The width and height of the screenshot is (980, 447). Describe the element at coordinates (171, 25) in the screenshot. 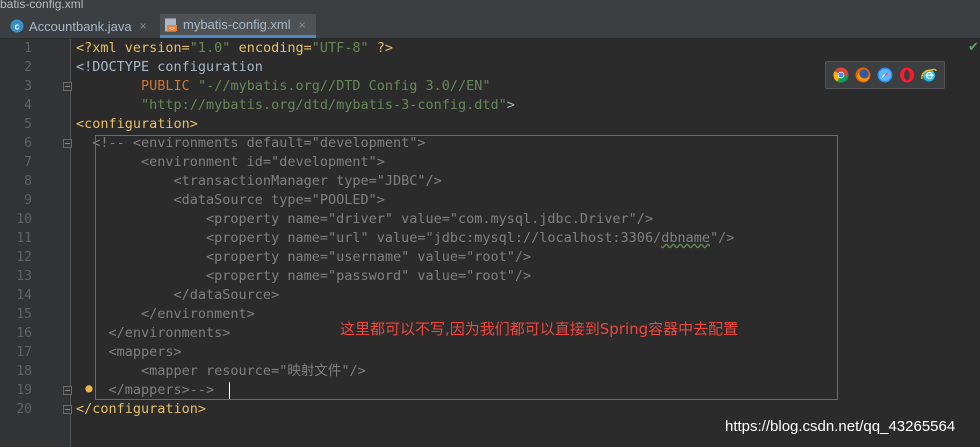

I see `xml-file-icon: <>` at that location.